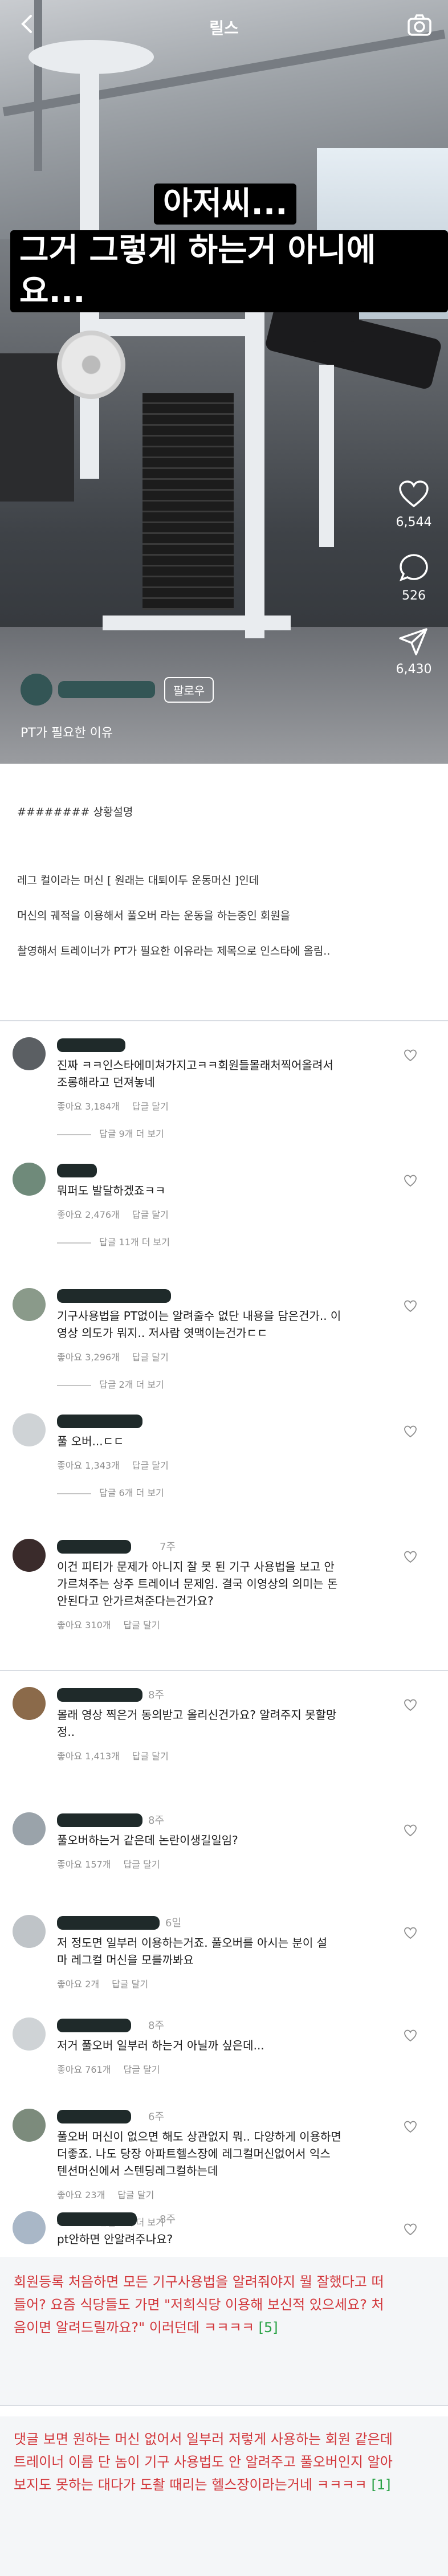 The width and height of the screenshot is (448, 2576). I want to click on reel-side-actions: 6,544 526 6,430, so click(414, 589).